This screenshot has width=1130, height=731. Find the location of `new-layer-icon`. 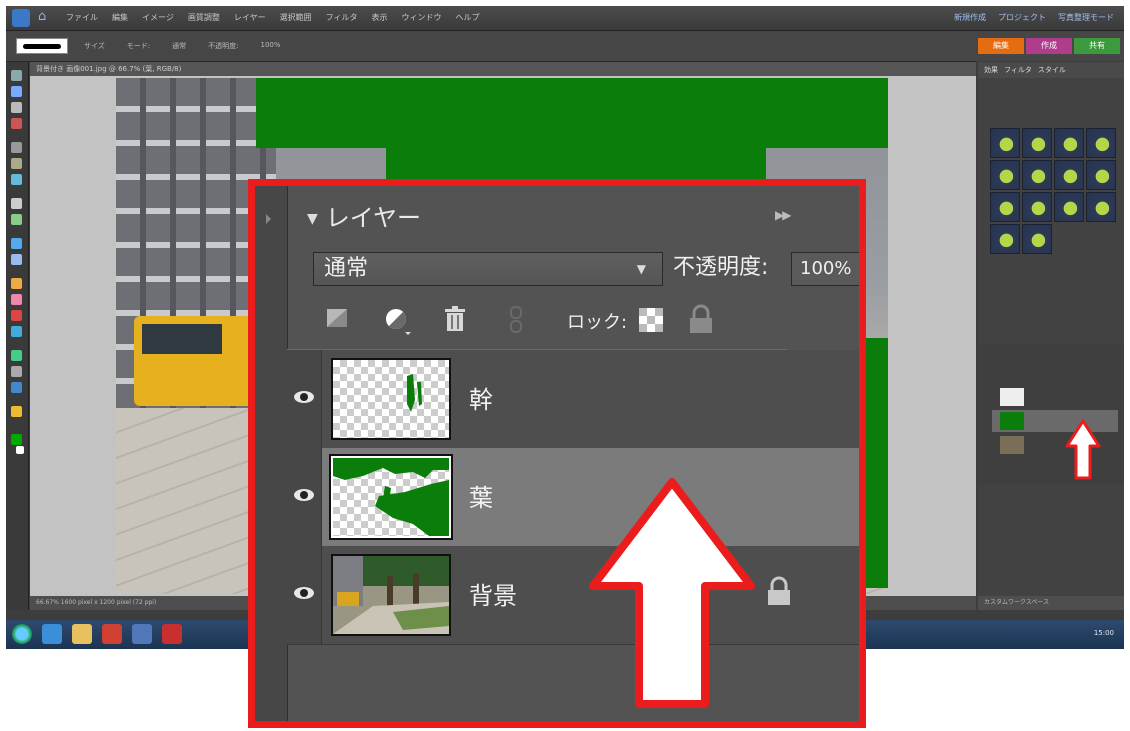

new-layer-icon is located at coordinates (337, 320).